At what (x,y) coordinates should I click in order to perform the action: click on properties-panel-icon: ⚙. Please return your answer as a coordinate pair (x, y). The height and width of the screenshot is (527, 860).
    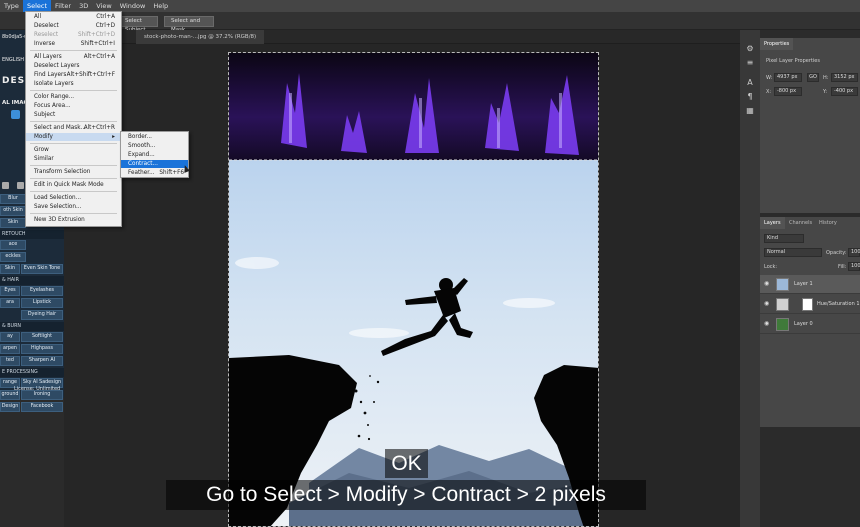
    Looking at the image, I should click on (750, 49).